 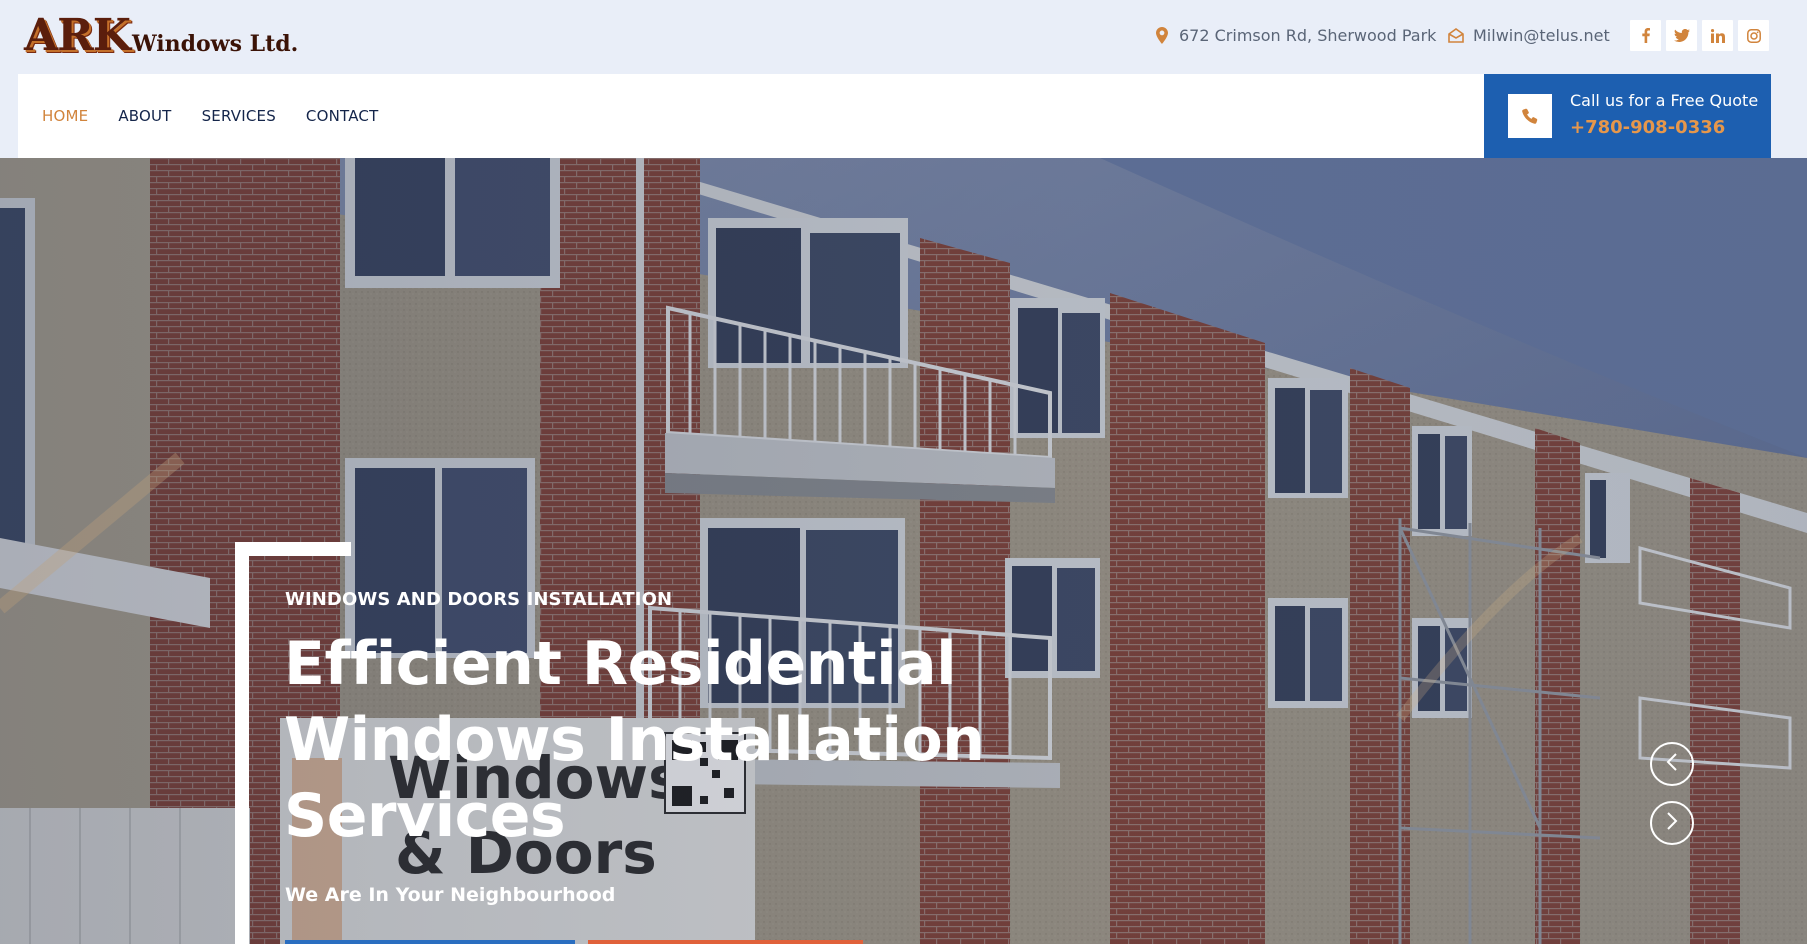 I want to click on hero-frame-vertical, so click(x=242, y=743).